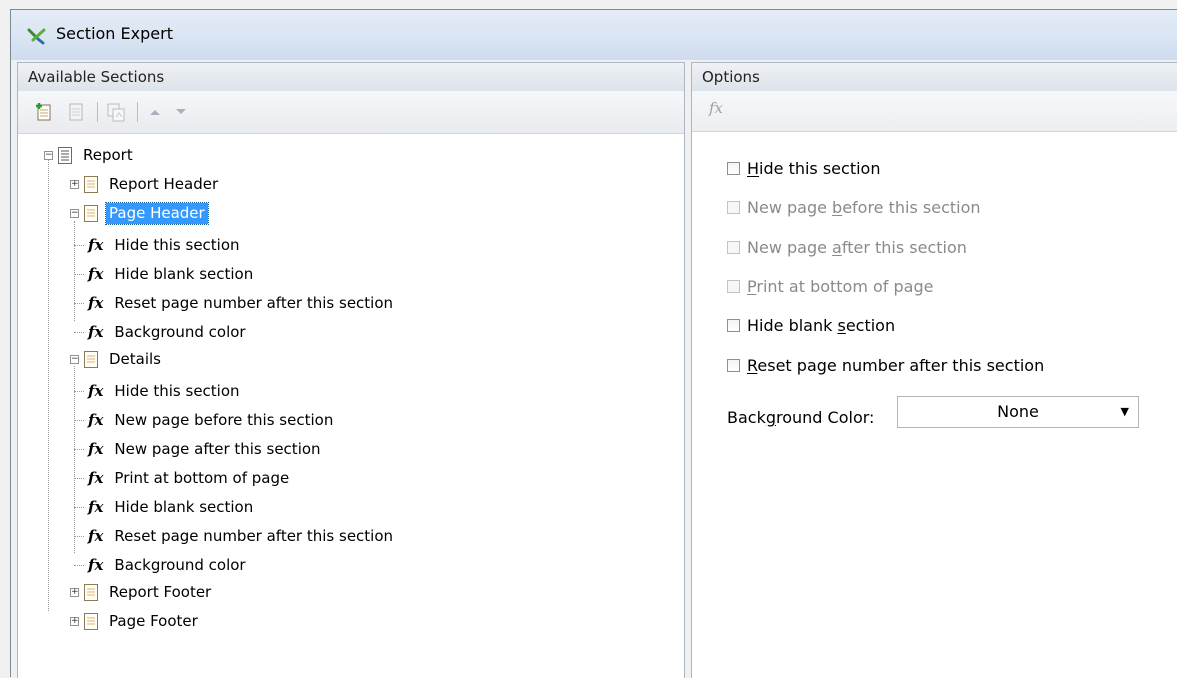 Image resolution: width=1177 pixels, height=678 pixels. I want to click on tree-label-selected: Page Header, so click(157, 213).